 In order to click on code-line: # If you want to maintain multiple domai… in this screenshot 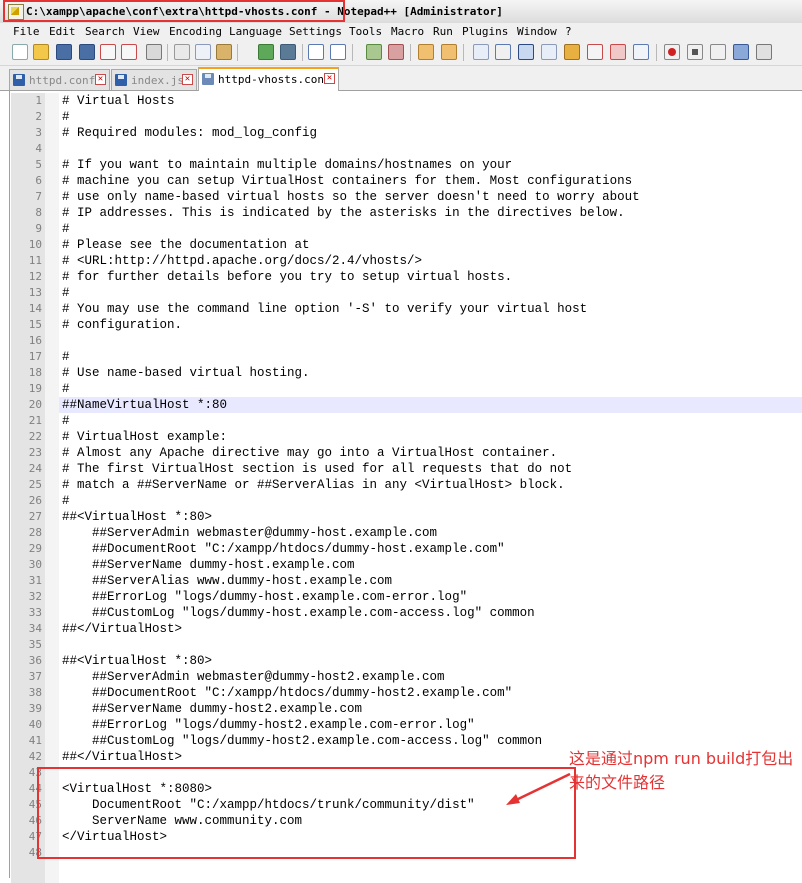, I will do `click(432, 165)`.